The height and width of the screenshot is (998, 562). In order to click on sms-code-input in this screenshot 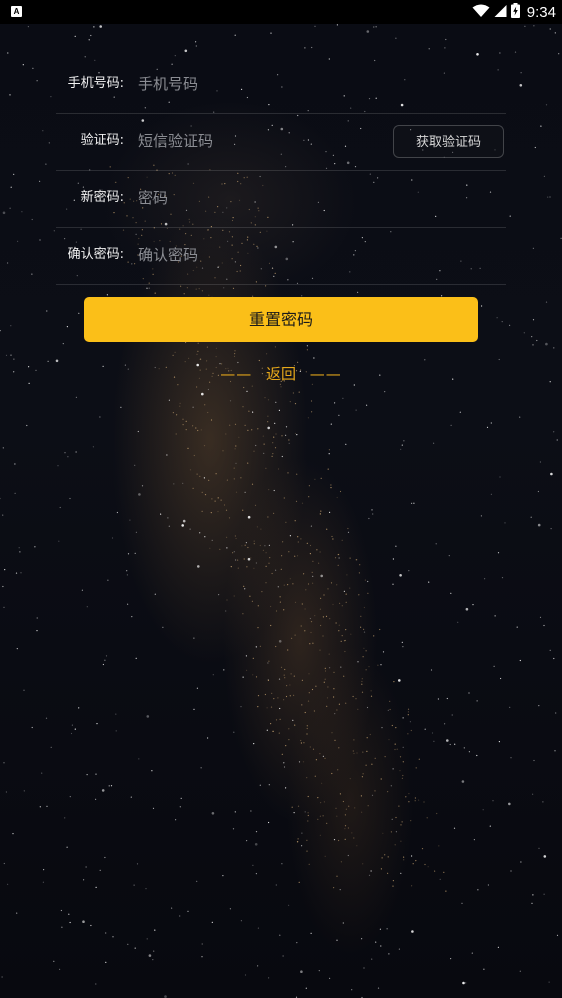, I will do `click(263, 141)`.